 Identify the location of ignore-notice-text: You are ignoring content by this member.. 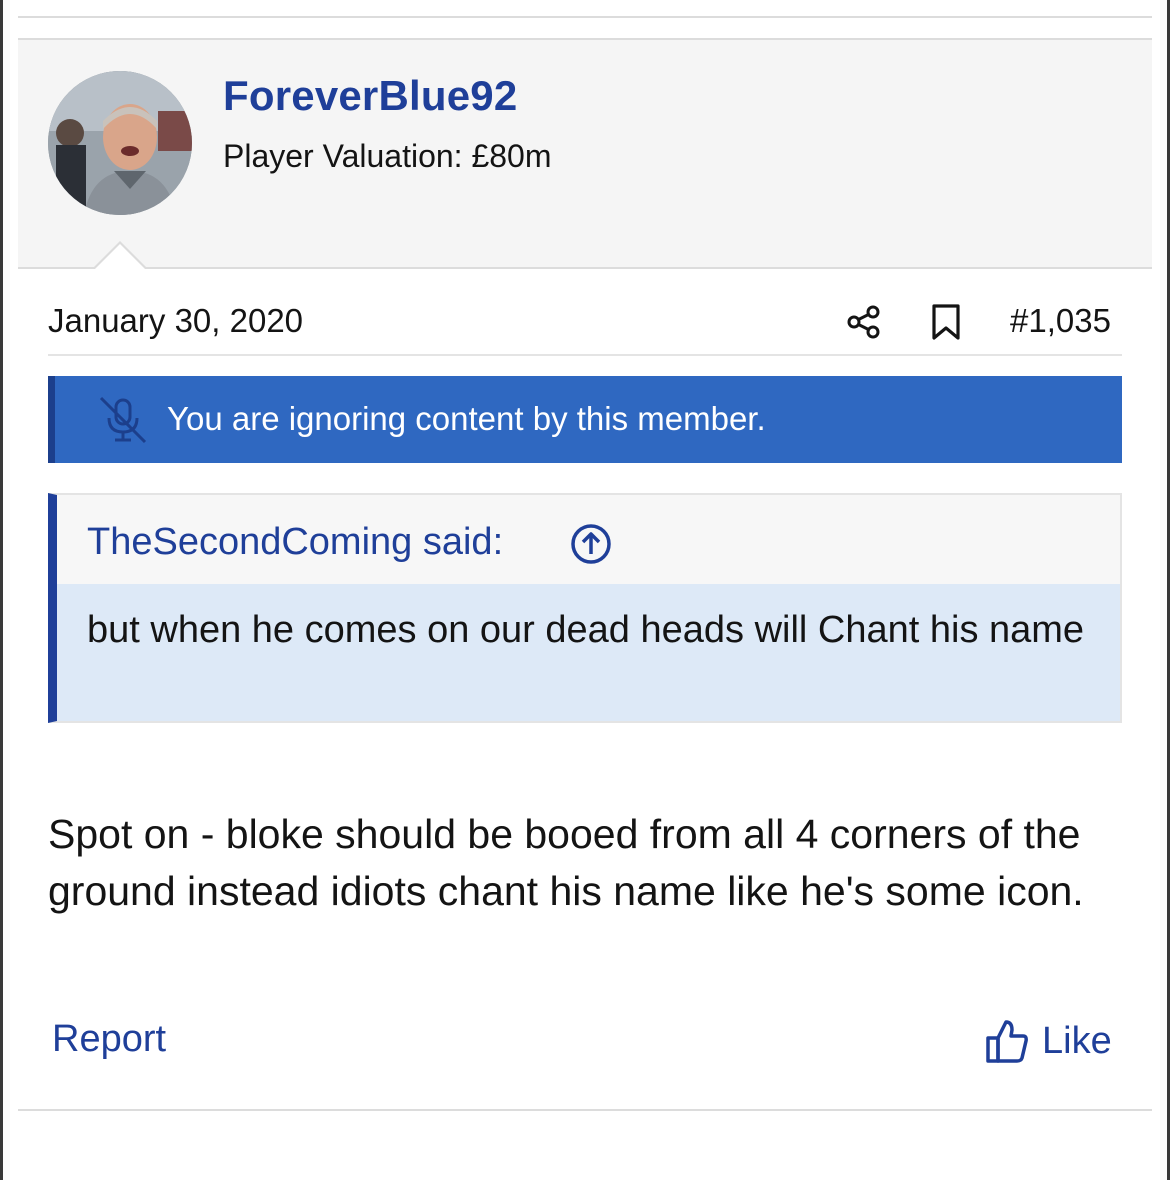
(466, 418).